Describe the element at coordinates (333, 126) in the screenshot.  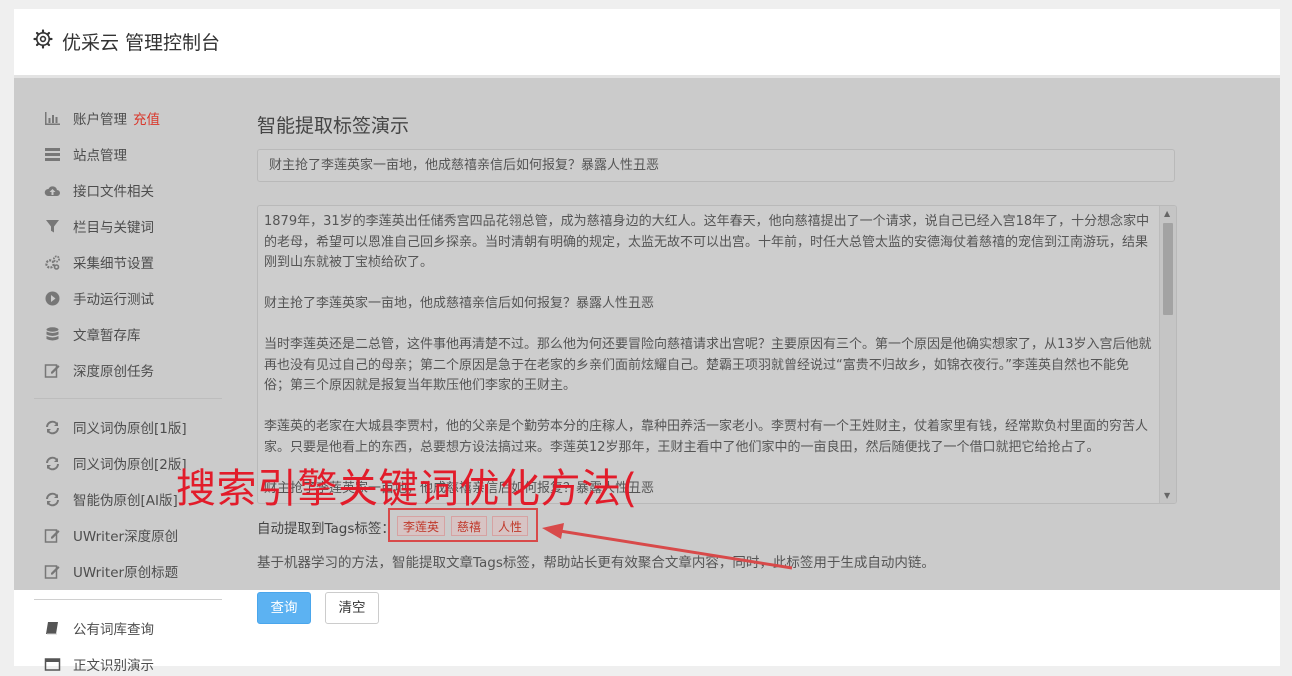
I see `page-title: 智能提取标签演示` at that location.